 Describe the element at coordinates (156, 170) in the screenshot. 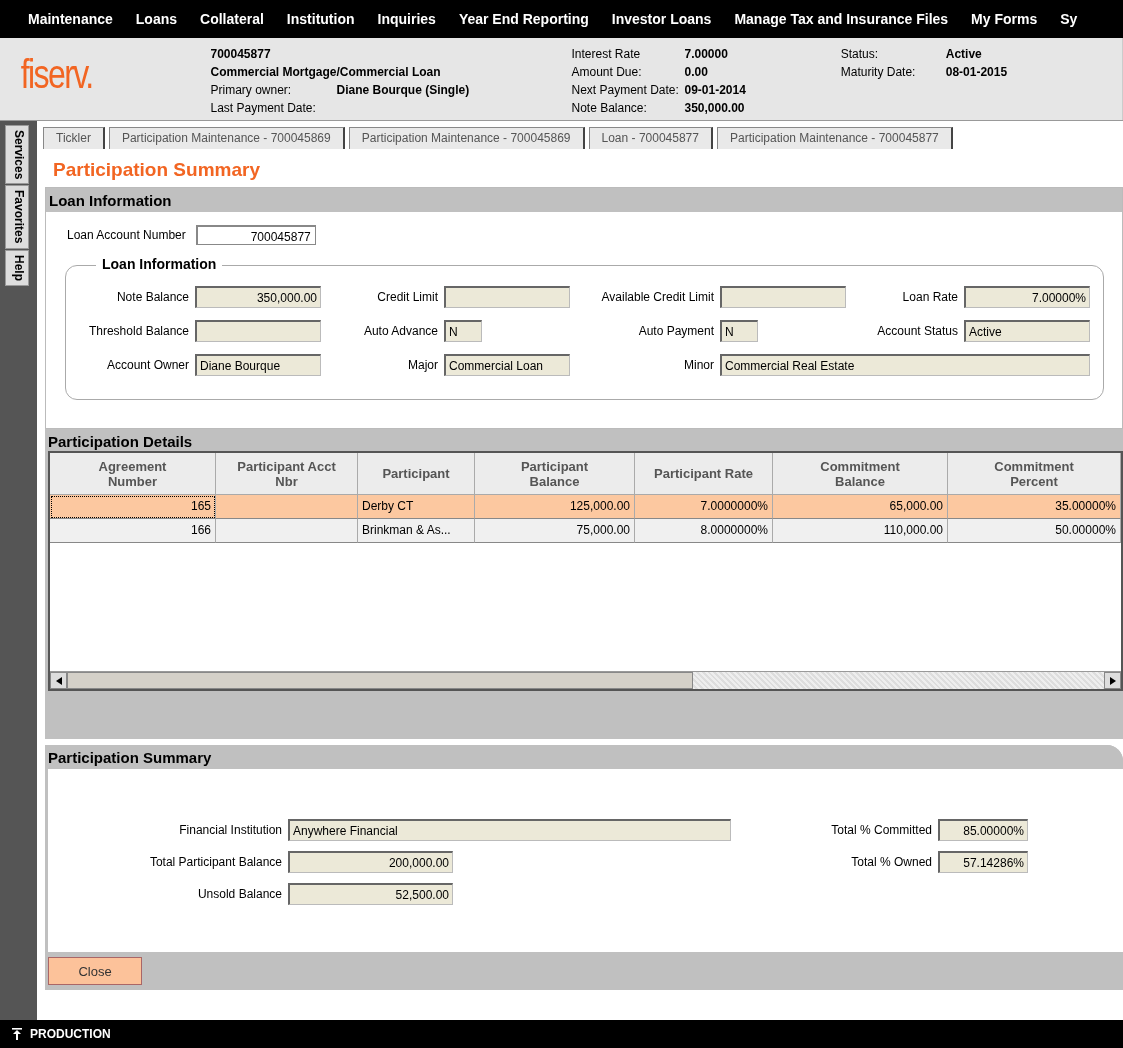

I see `page-title: Participation Summary` at that location.